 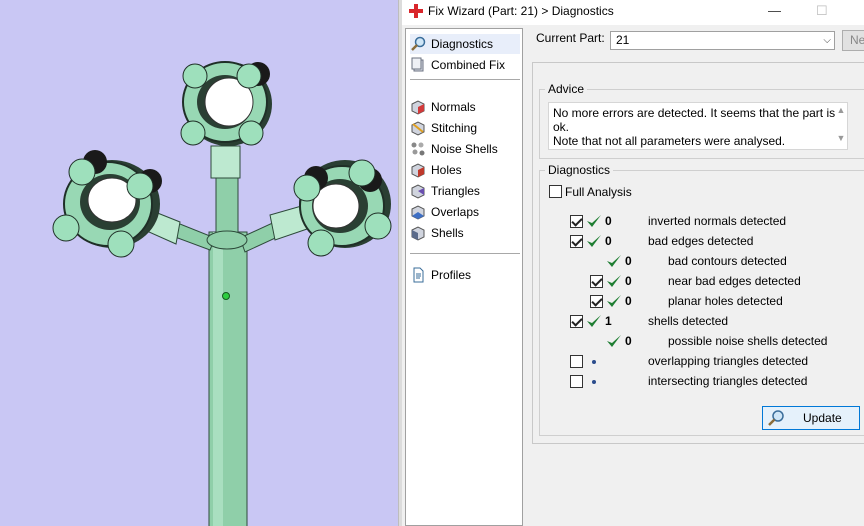 I want to click on nav-label: Holes, so click(x=446, y=170).